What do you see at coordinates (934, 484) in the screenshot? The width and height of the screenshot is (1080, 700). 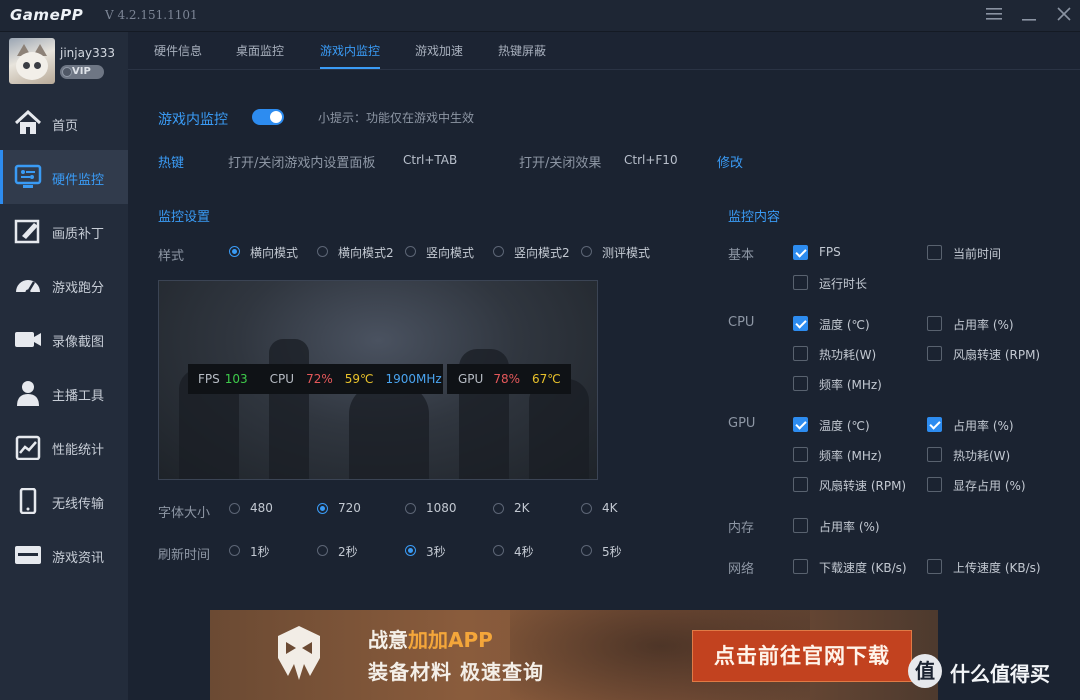 I see `checkbox-gpu-vram` at bounding box center [934, 484].